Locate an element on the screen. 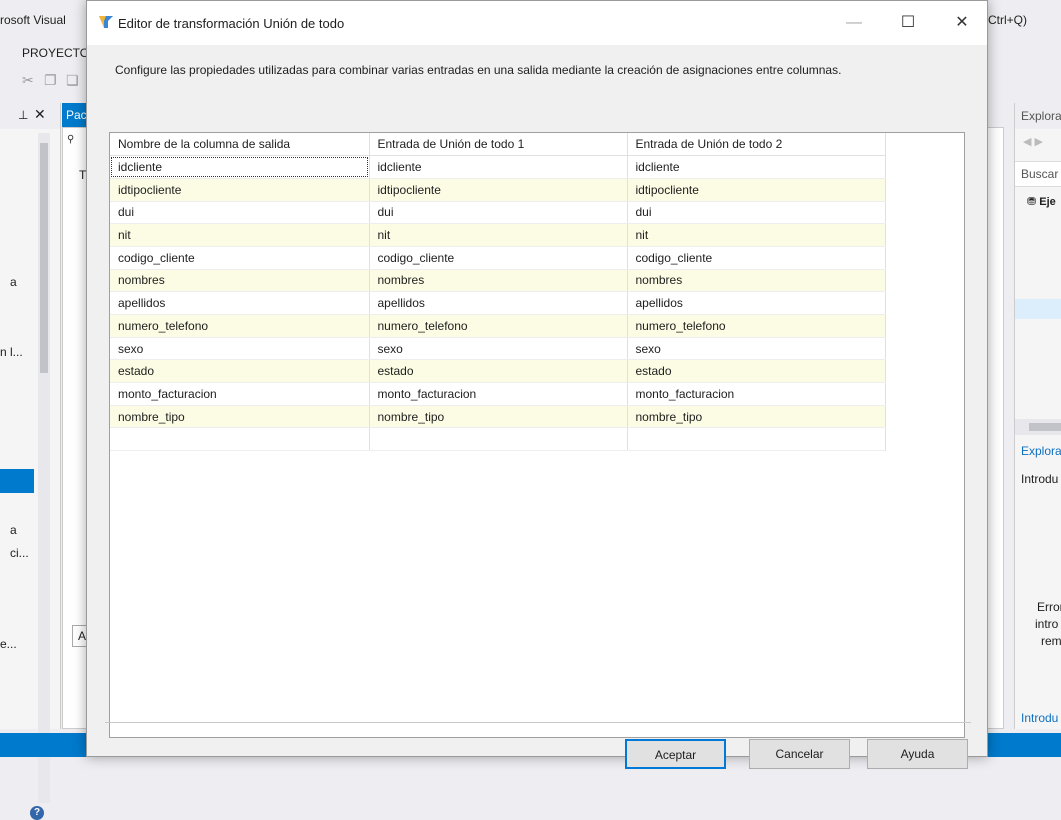 Image resolution: width=1061 pixels, height=820 pixels. pin-icon: ⊥ is located at coordinates (23, 115).